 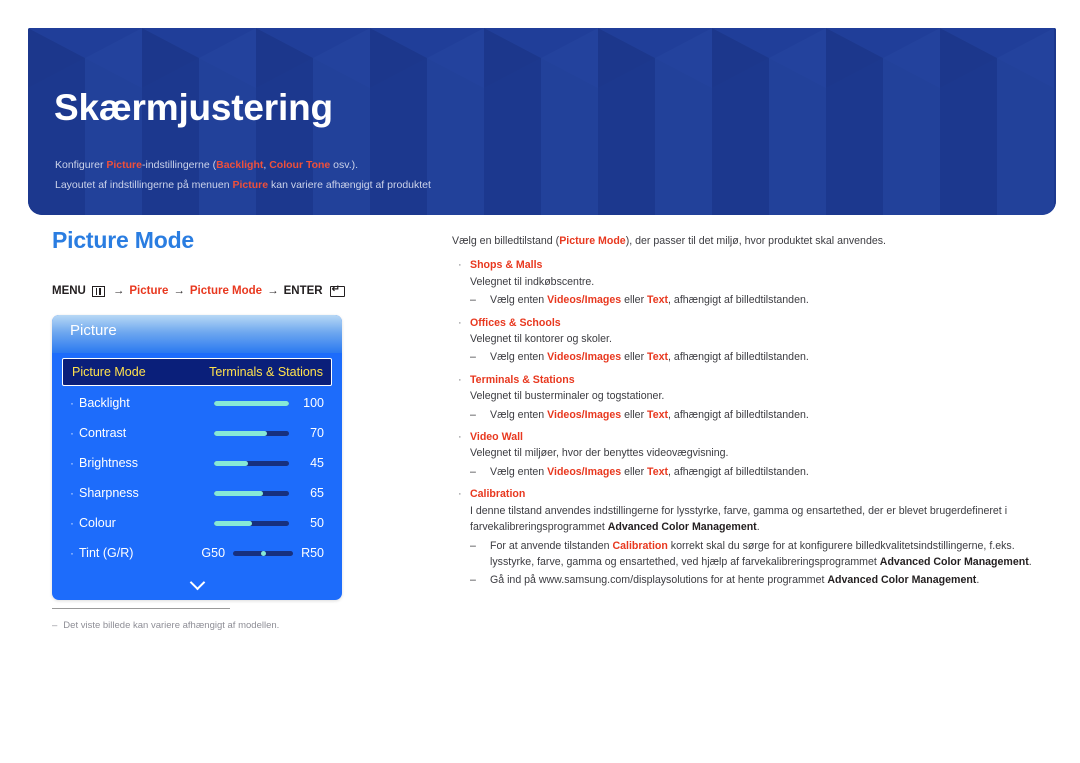 I want to click on calib-sub1-bold-acm: Advanced Color Management, so click(x=902, y=580).